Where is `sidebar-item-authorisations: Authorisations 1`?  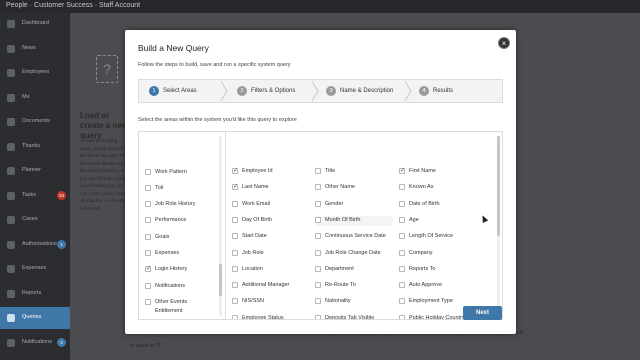 sidebar-item-authorisations: Authorisations 1 is located at coordinates (35, 245).